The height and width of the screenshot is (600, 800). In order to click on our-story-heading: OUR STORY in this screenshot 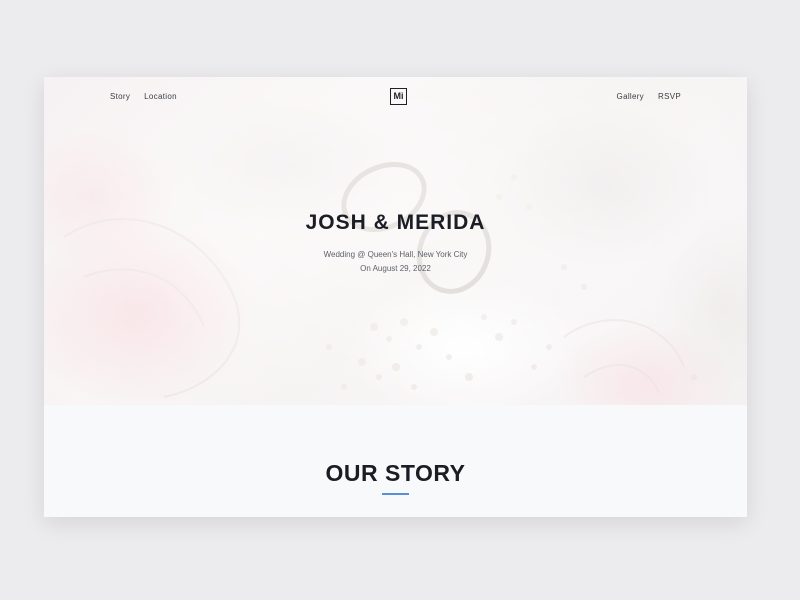, I will do `click(395, 473)`.